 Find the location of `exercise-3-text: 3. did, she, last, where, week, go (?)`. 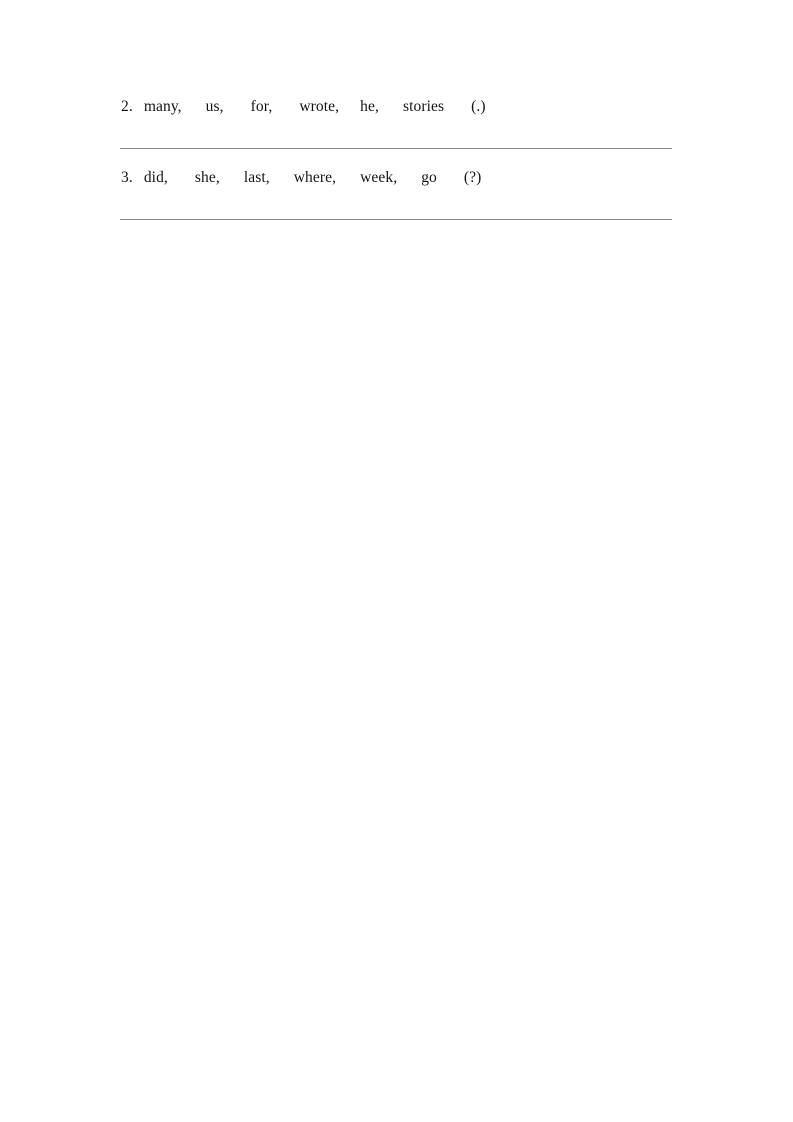

exercise-3-text: 3. did, she, last, where, week, go (?) is located at coordinates (396, 178).